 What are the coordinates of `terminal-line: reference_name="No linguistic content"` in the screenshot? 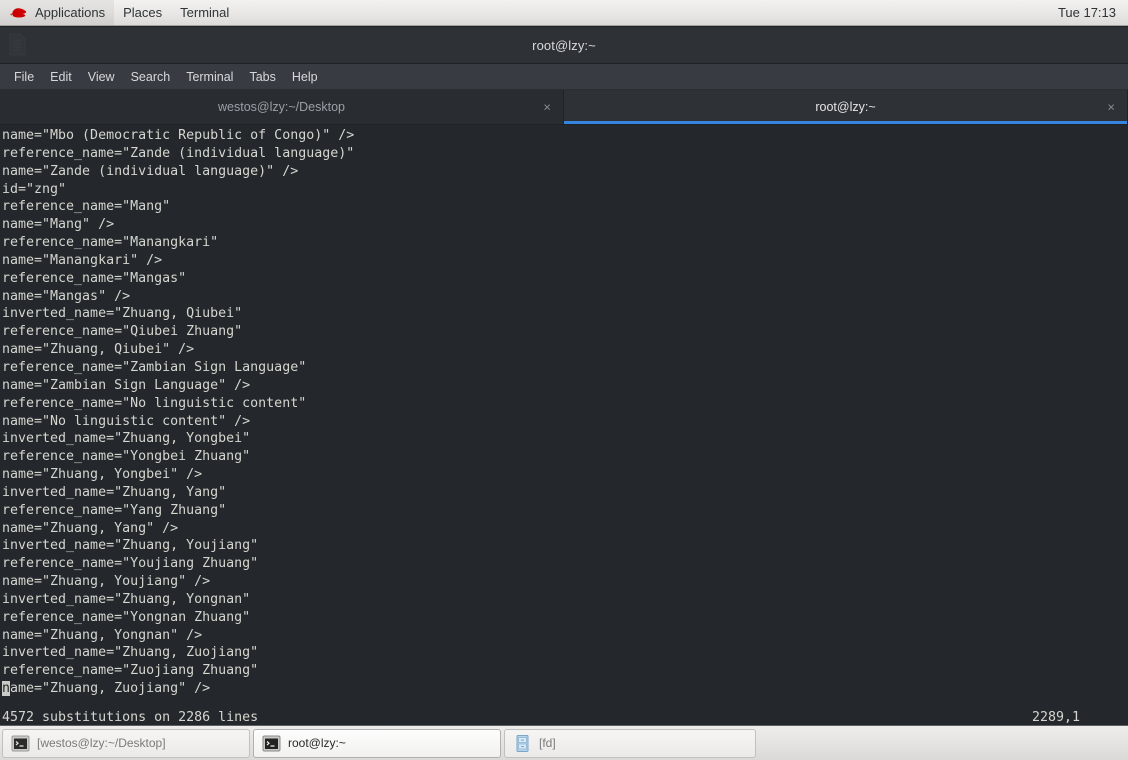 It's located at (154, 403).